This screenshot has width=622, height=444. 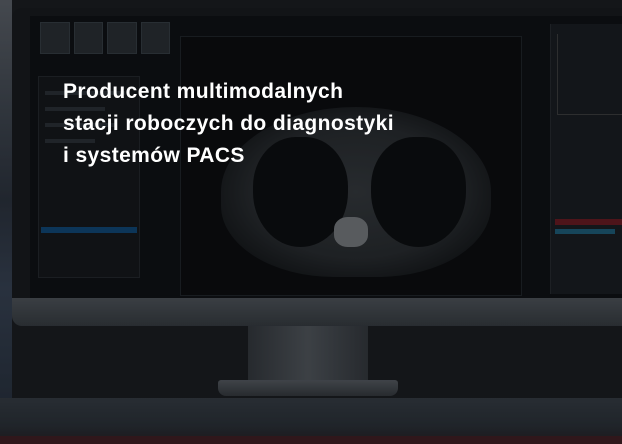 What do you see at coordinates (203, 91) in the screenshot?
I see `headline-line: Producent multimodalnych` at bounding box center [203, 91].